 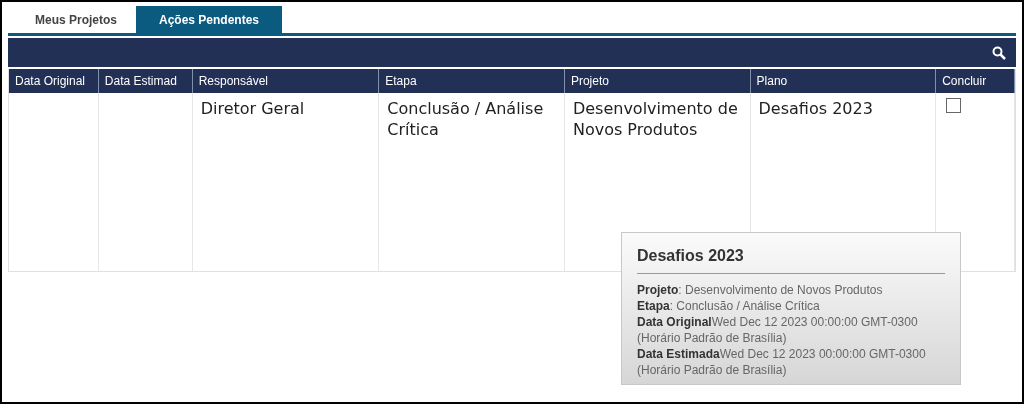 I want to click on tooltip-text: Data EstimadaWed Dec 12 2023 00:00:00 GMT-0300 (Horário Padrão de Brasília), so click(x=782, y=362).